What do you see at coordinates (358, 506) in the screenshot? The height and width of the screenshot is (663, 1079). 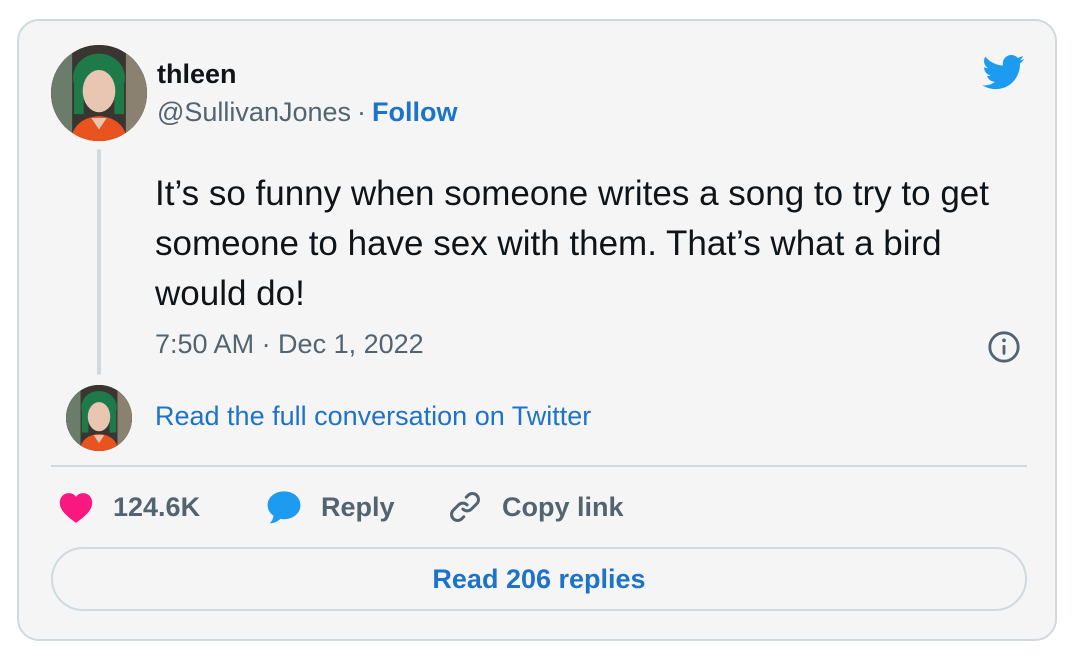 I see `reply-label: Reply` at bounding box center [358, 506].